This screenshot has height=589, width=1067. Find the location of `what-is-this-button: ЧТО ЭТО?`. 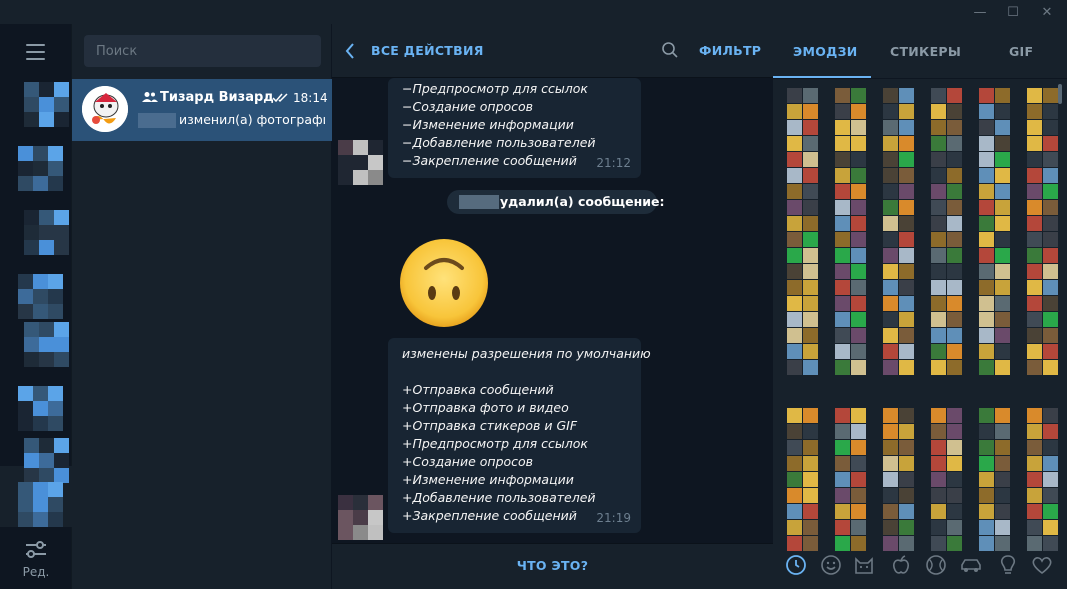

what-is-this-button: ЧТО ЭТО? is located at coordinates (552, 565).